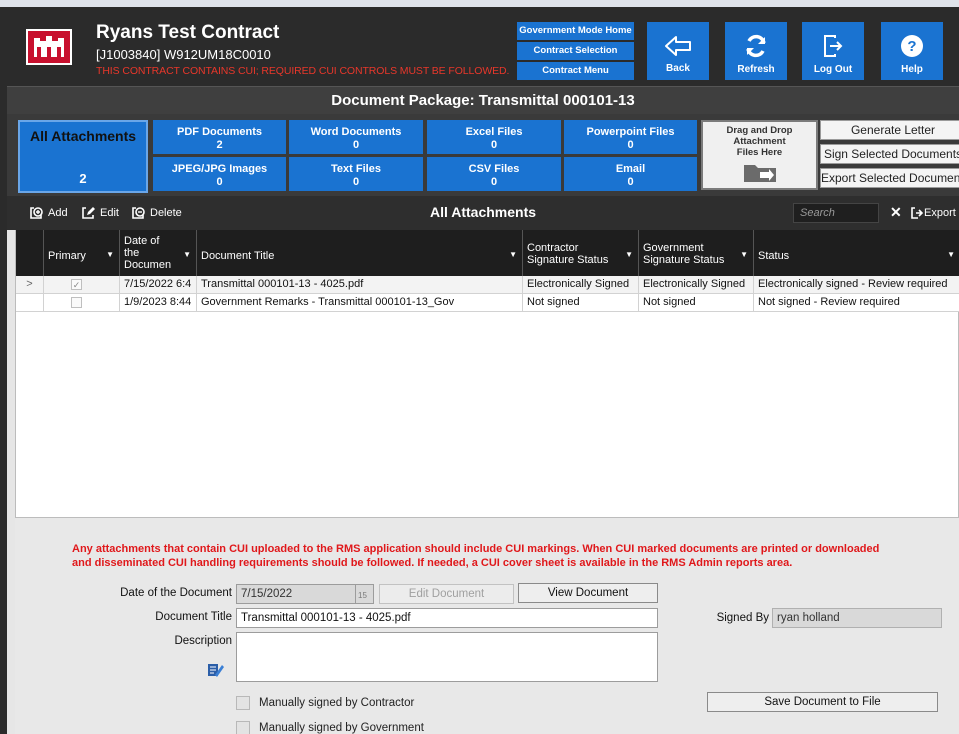 The width and height of the screenshot is (959, 734). Describe the element at coordinates (29, 302) in the screenshot. I see `row-indicator` at that location.